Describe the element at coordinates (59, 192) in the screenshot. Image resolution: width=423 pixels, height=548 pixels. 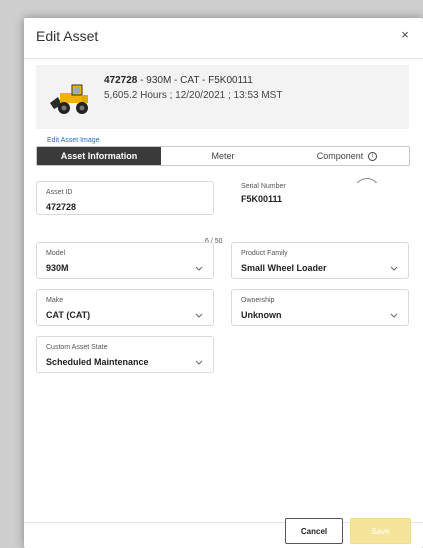
I see `asset-id-label: Asset ID` at that location.